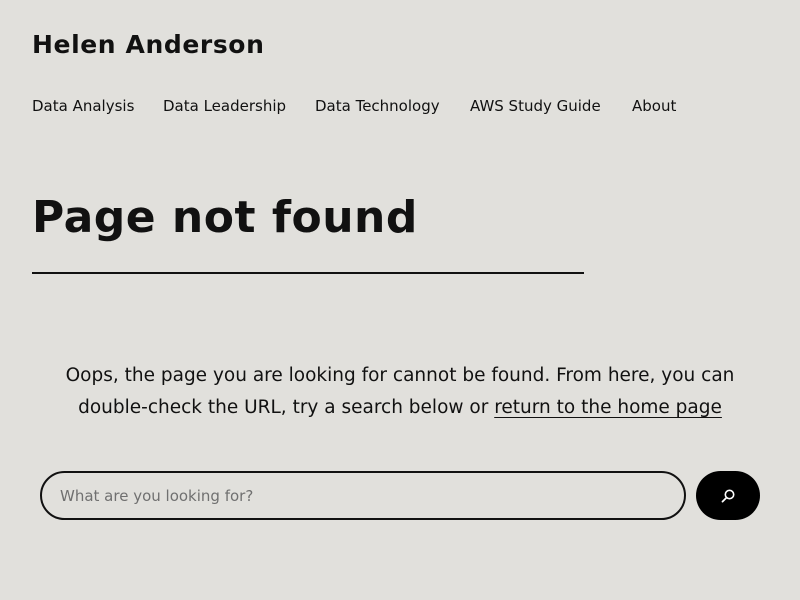 The image size is (800, 600). I want to click on search-input, so click(363, 495).